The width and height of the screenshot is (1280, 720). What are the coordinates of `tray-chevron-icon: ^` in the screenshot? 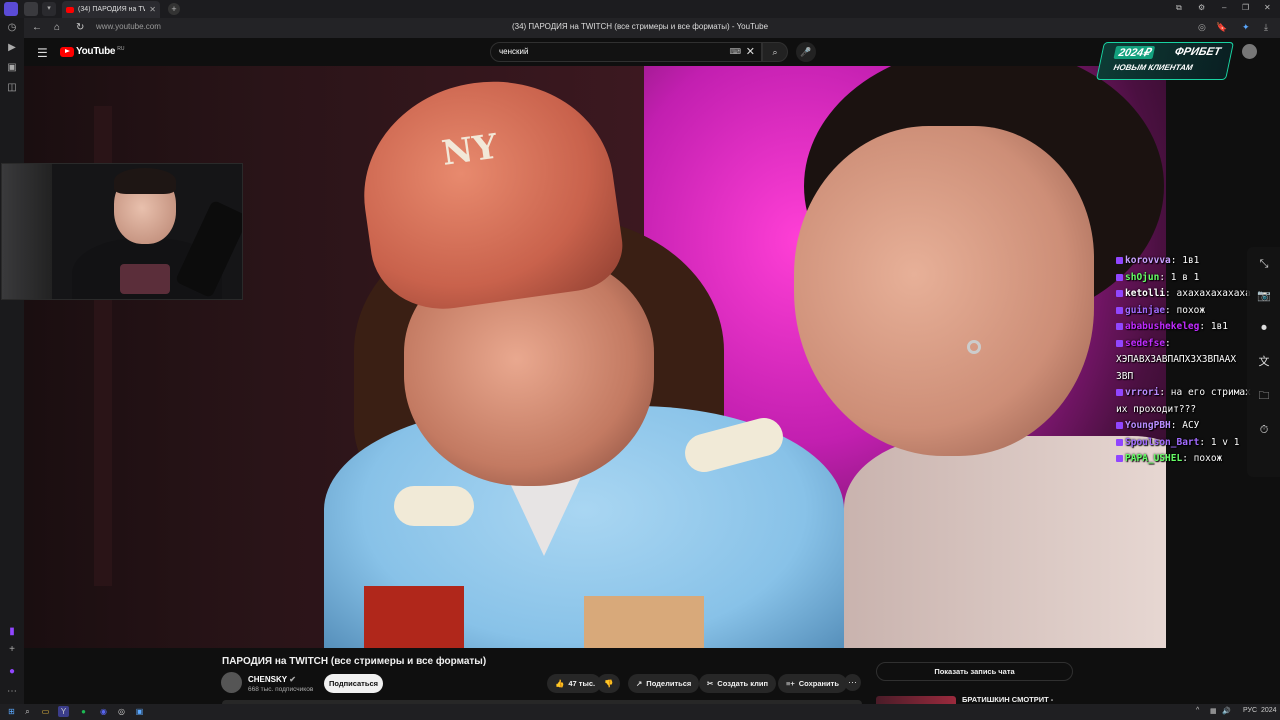 It's located at (1197, 710).